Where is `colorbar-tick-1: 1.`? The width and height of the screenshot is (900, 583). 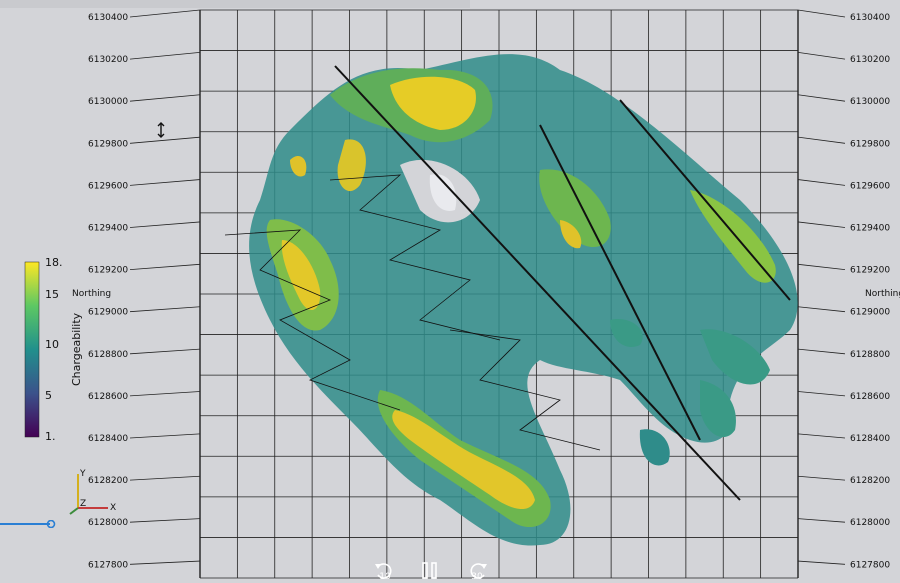
colorbar-tick-1: 1. is located at coordinates (50, 436).